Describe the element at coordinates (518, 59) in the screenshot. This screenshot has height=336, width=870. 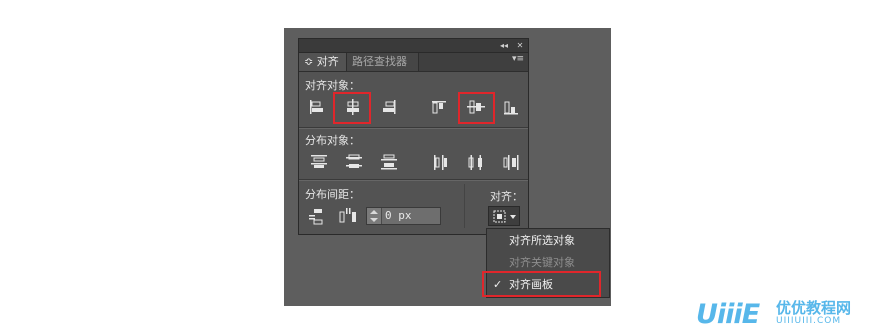
I see `panel-menu-icon: ▾≡` at that location.